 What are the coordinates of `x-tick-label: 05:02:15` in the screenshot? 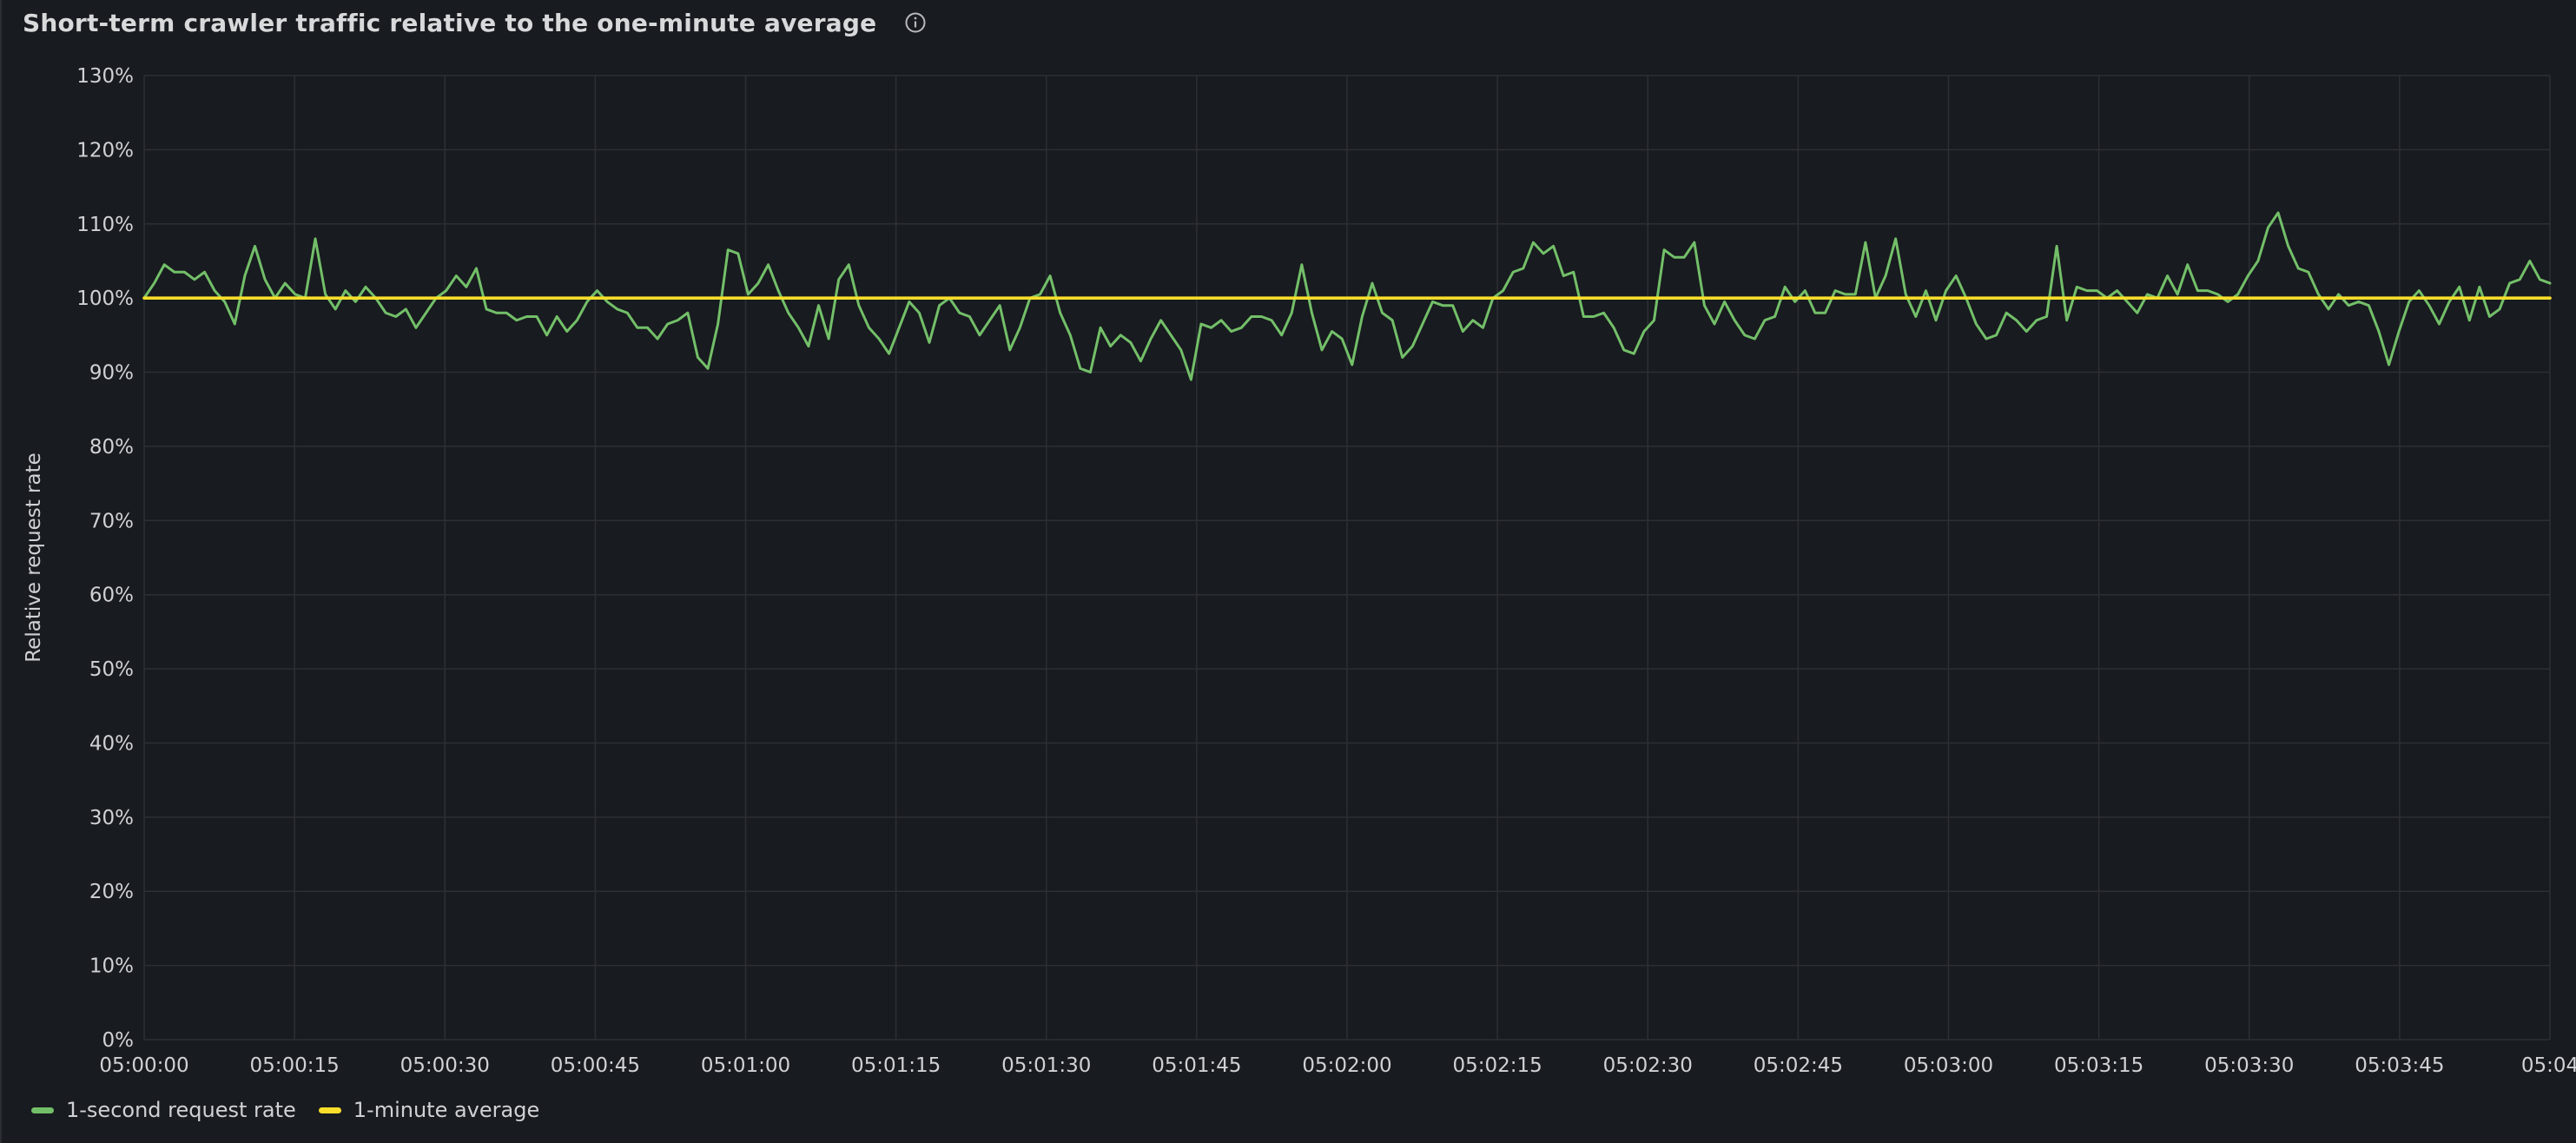 It's located at (1497, 1065).